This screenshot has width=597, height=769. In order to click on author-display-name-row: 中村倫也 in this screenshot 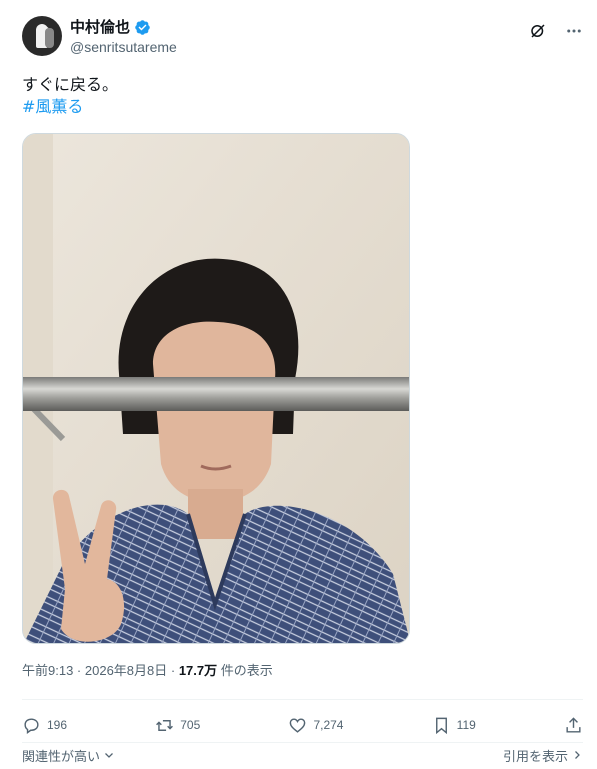, I will do `click(123, 27)`.